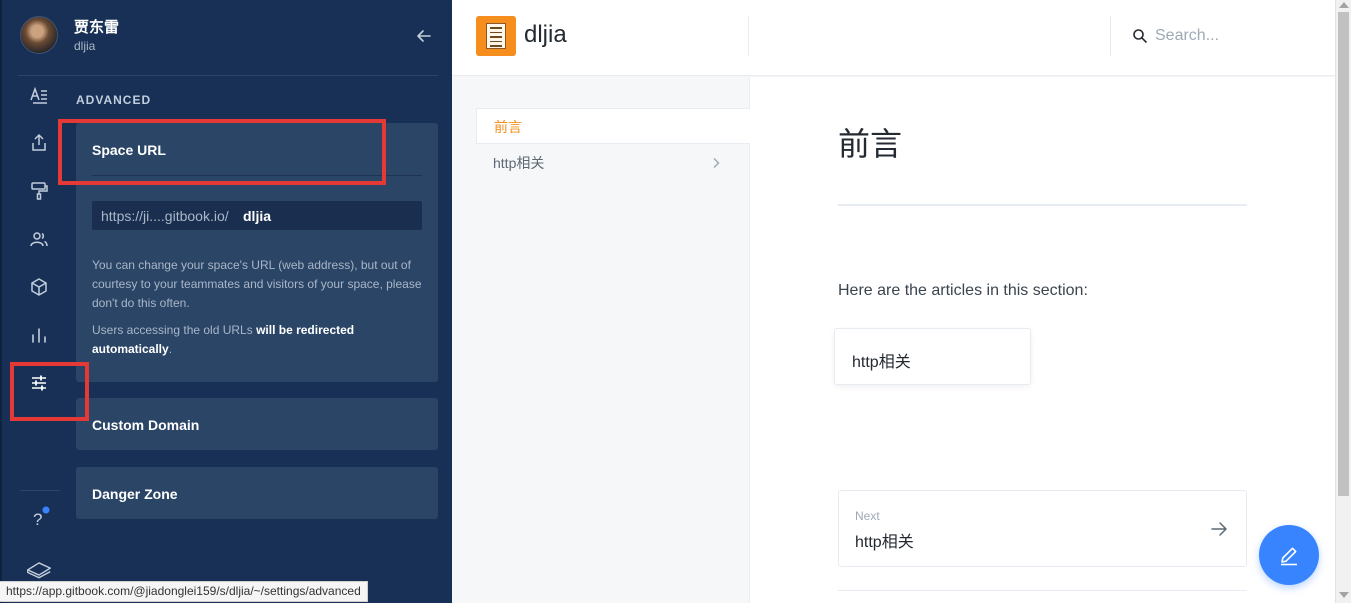 The height and width of the screenshot is (603, 1351). Describe the element at coordinates (1042, 205) in the screenshot. I see `title-divider` at that location.